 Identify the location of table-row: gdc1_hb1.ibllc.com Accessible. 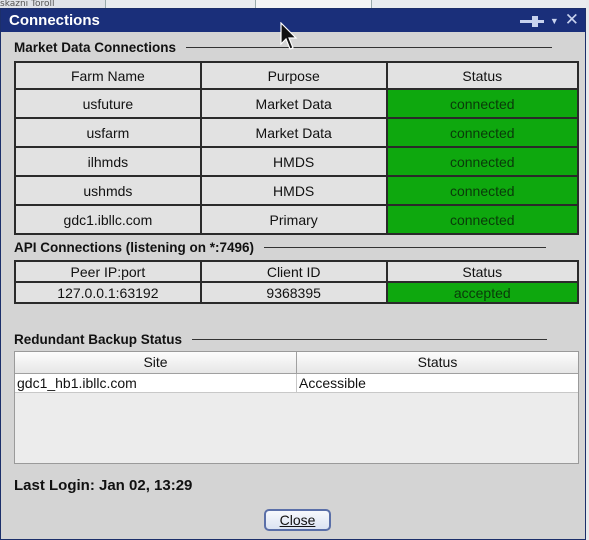
(296, 383).